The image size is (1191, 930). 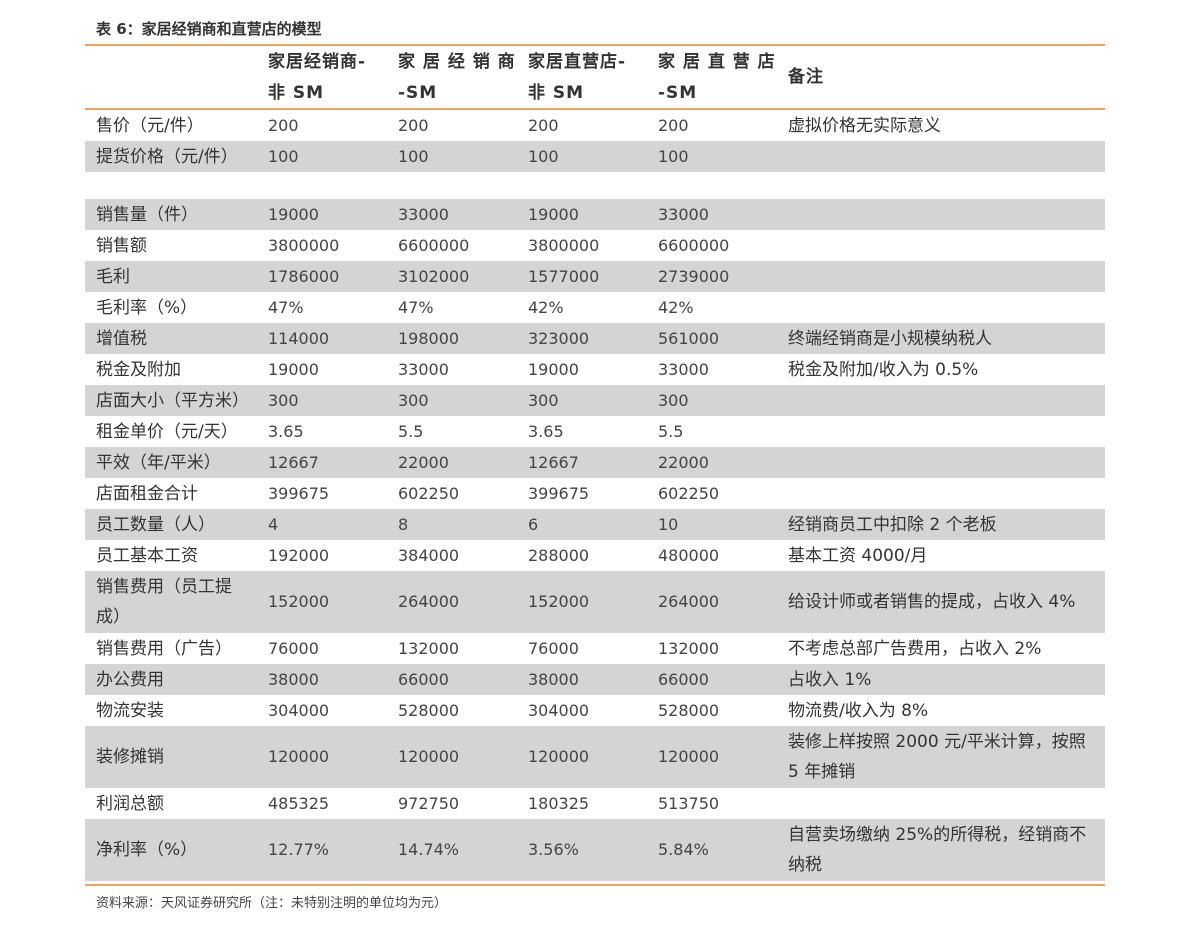 I want to click on row-note: 占收入 1%, so click(x=830, y=679).